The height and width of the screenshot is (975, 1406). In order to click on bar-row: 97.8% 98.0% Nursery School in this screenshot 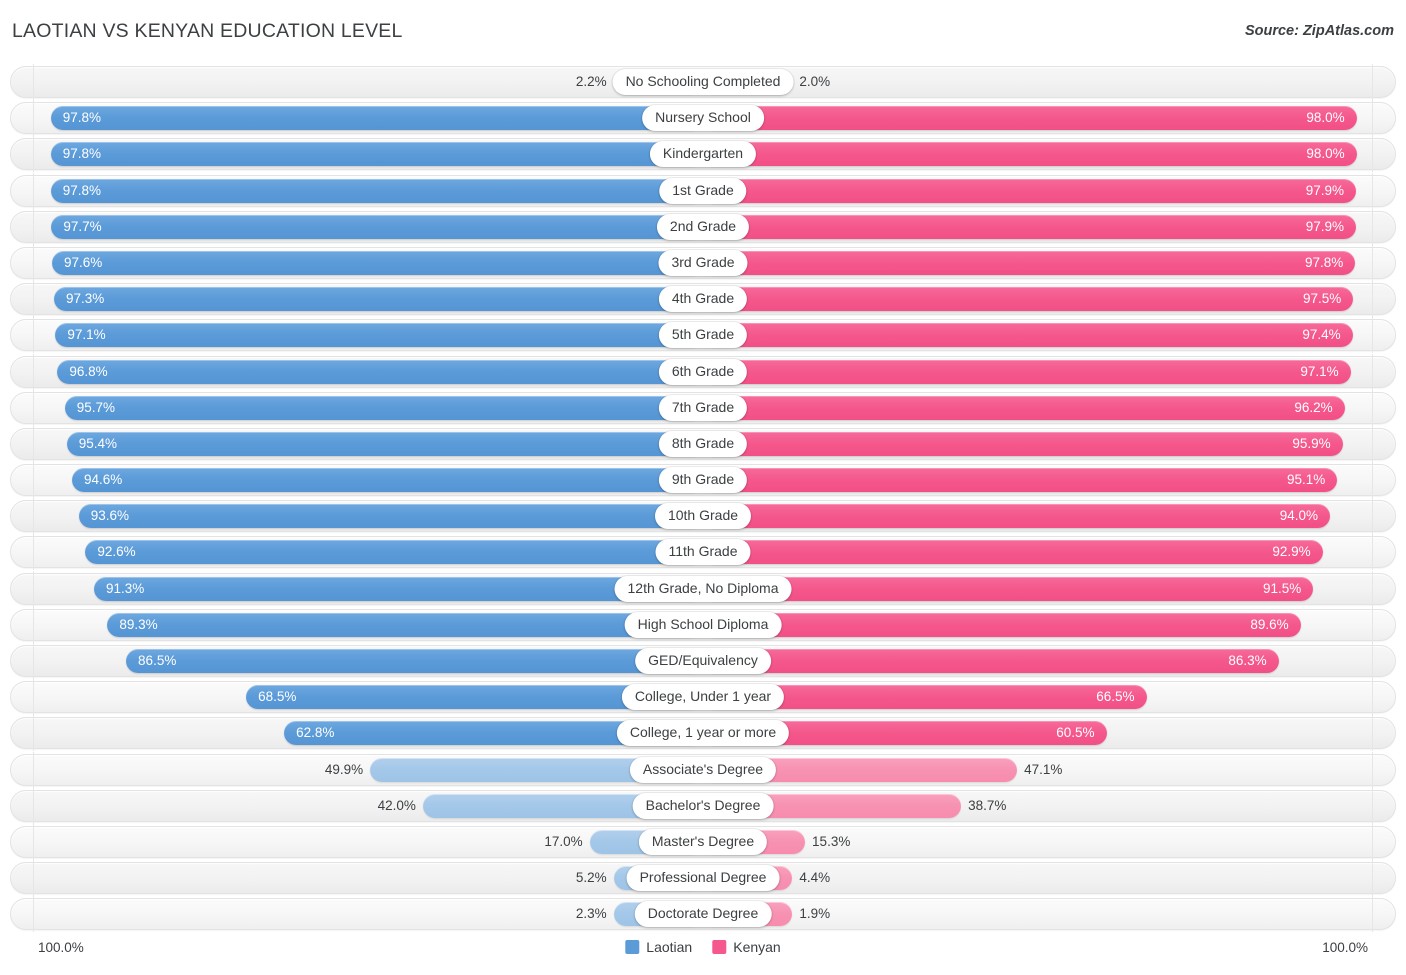, I will do `click(703, 118)`.